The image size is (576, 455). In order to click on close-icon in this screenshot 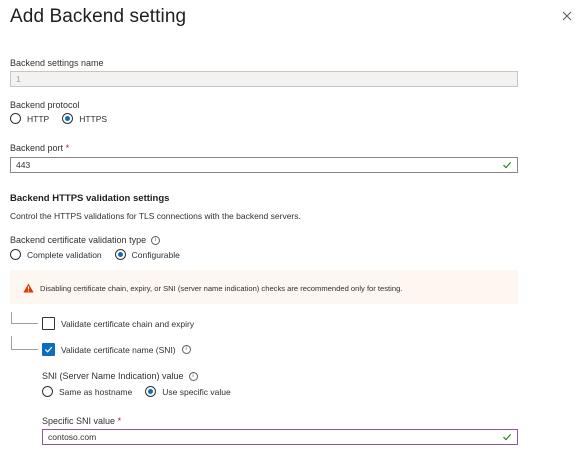, I will do `click(567, 16)`.